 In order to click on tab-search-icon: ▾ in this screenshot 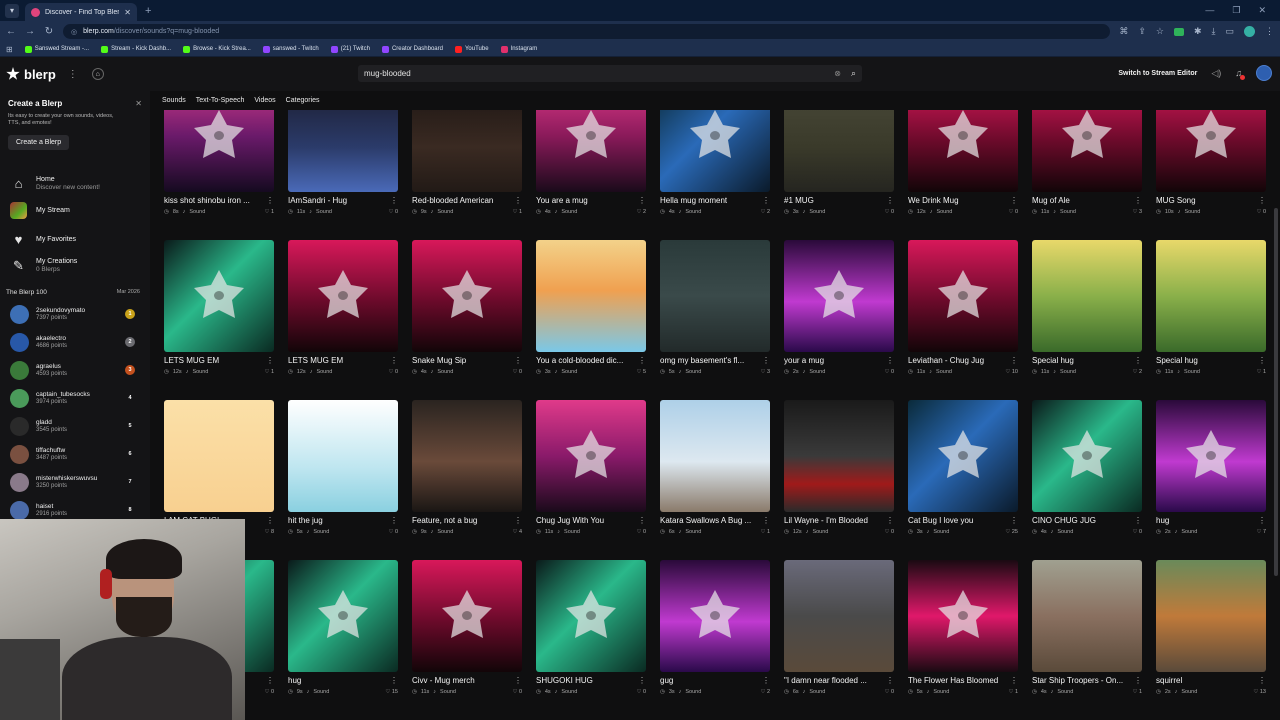, I will do `click(12, 10)`.